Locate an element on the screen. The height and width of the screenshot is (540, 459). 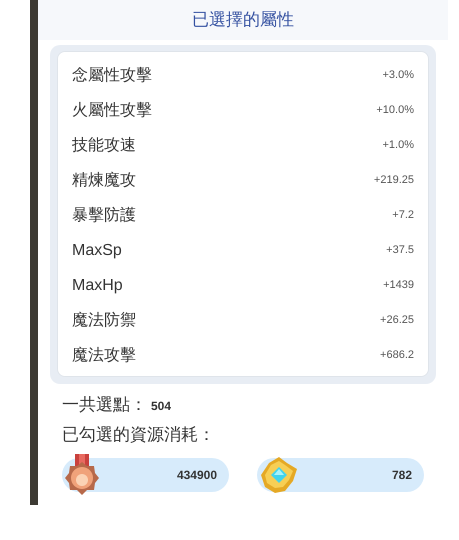
crystal-icon is located at coordinates (279, 474).